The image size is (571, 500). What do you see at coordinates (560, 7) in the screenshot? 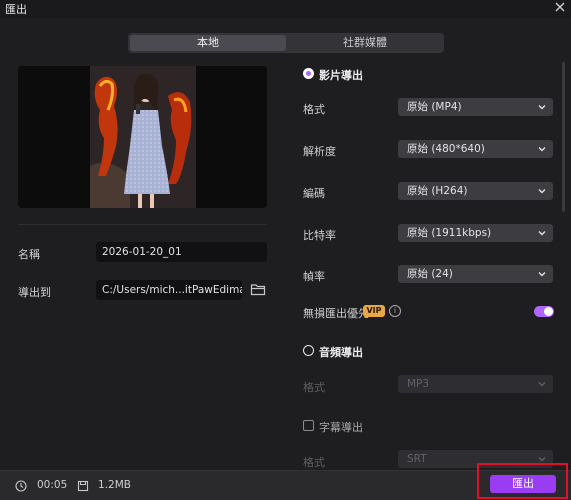
I see `close-icon` at bounding box center [560, 7].